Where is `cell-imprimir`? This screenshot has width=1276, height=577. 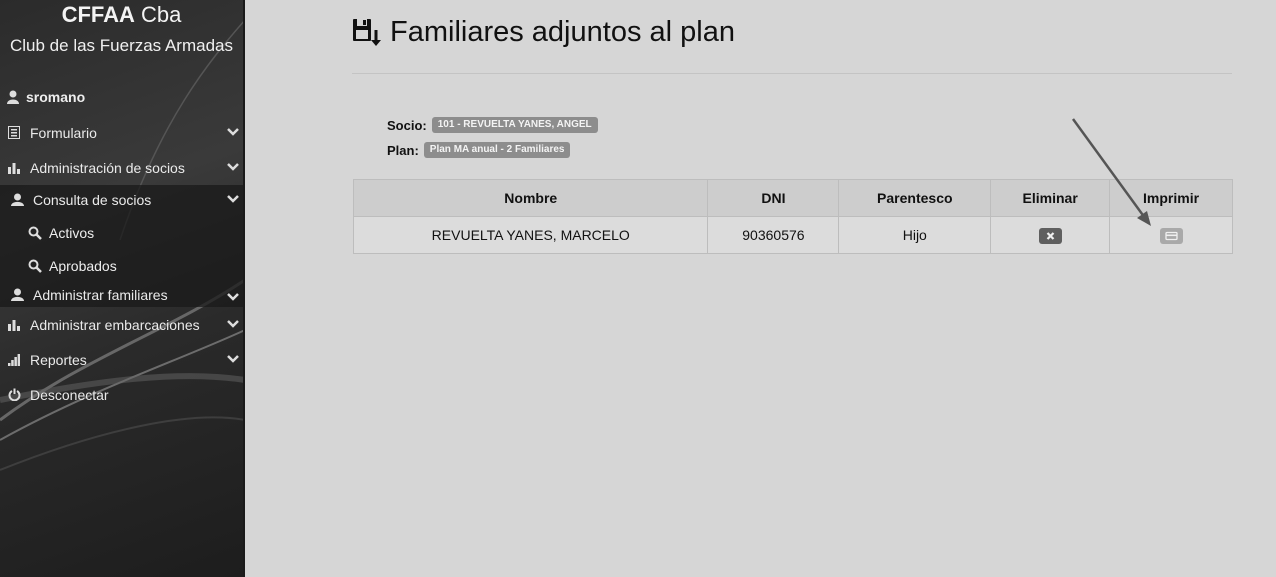
cell-imprimir is located at coordinates (1171, 235).